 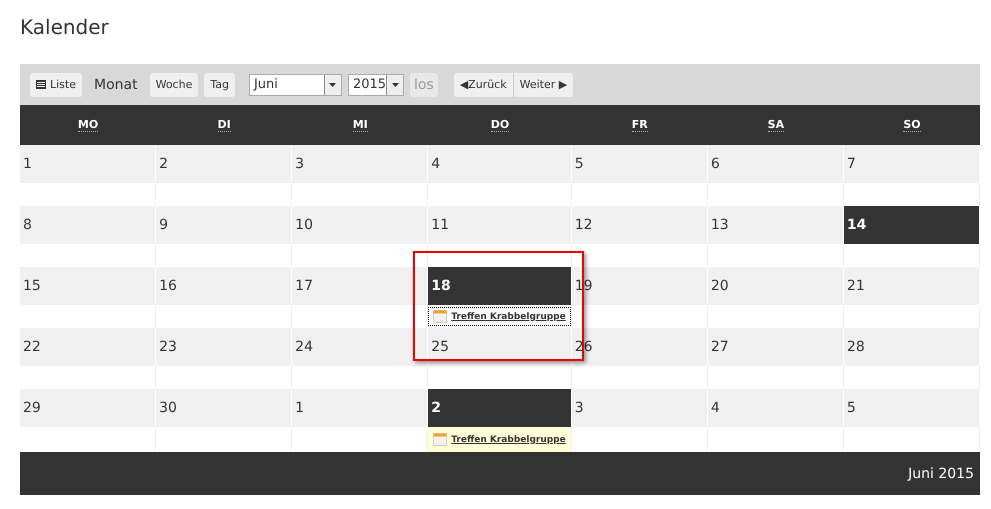 I want to click on view-tab: Monat, so click(x=116, y=84).